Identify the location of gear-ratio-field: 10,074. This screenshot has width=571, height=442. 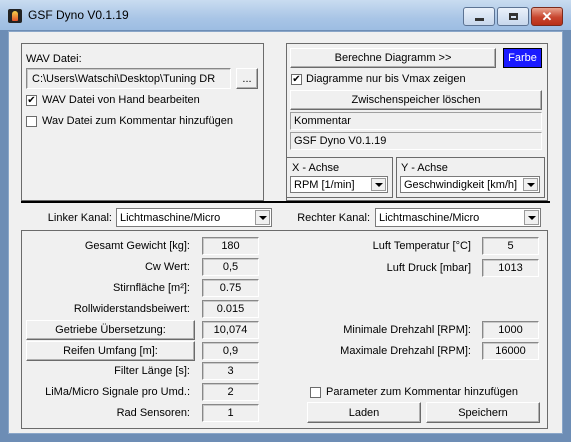
(230, 330).